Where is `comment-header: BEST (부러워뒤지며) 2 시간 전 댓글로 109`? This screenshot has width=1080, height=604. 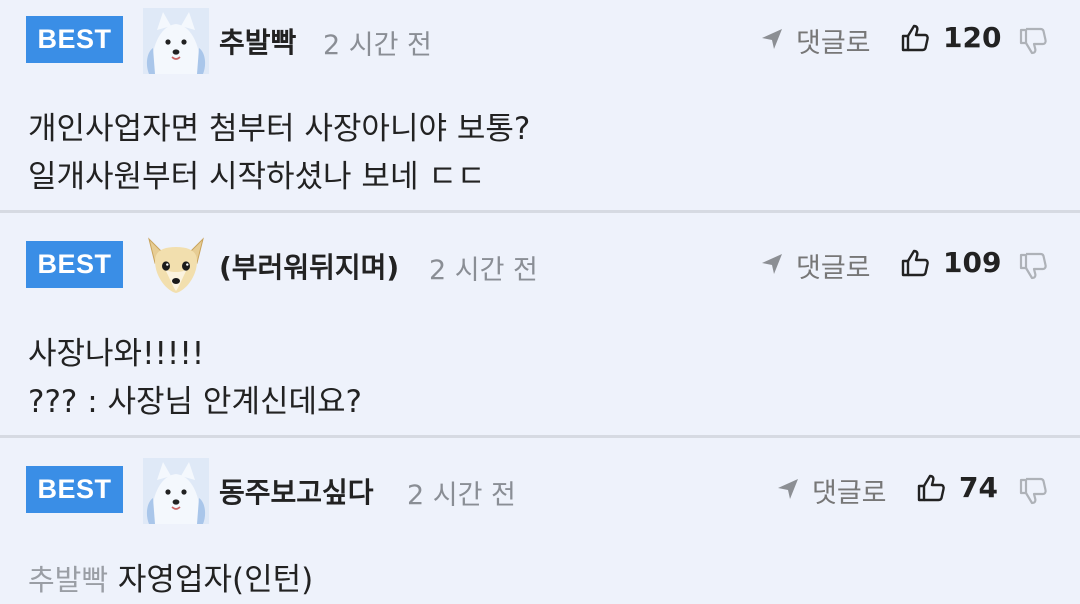 comment-header: BEST (부러워뒤지며) 2 시간 전 댓글로 109 is located at coordinates (540, 264).